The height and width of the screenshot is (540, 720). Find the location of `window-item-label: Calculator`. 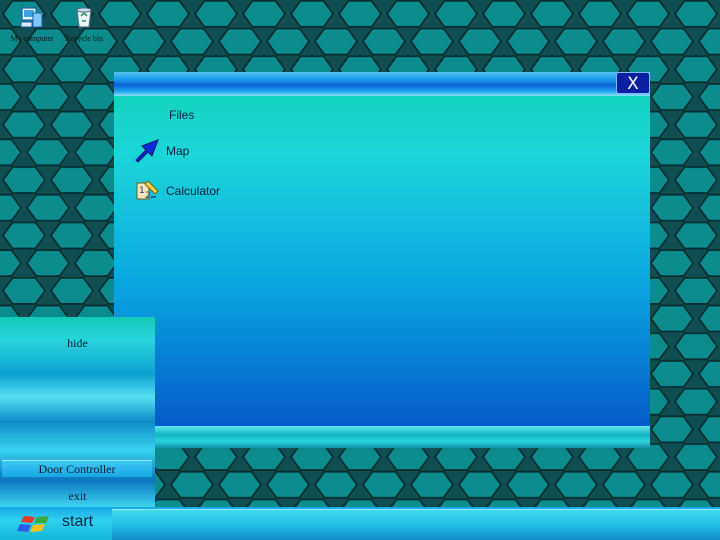

window-item-label: Calculator is located at coordinates (193, 191).